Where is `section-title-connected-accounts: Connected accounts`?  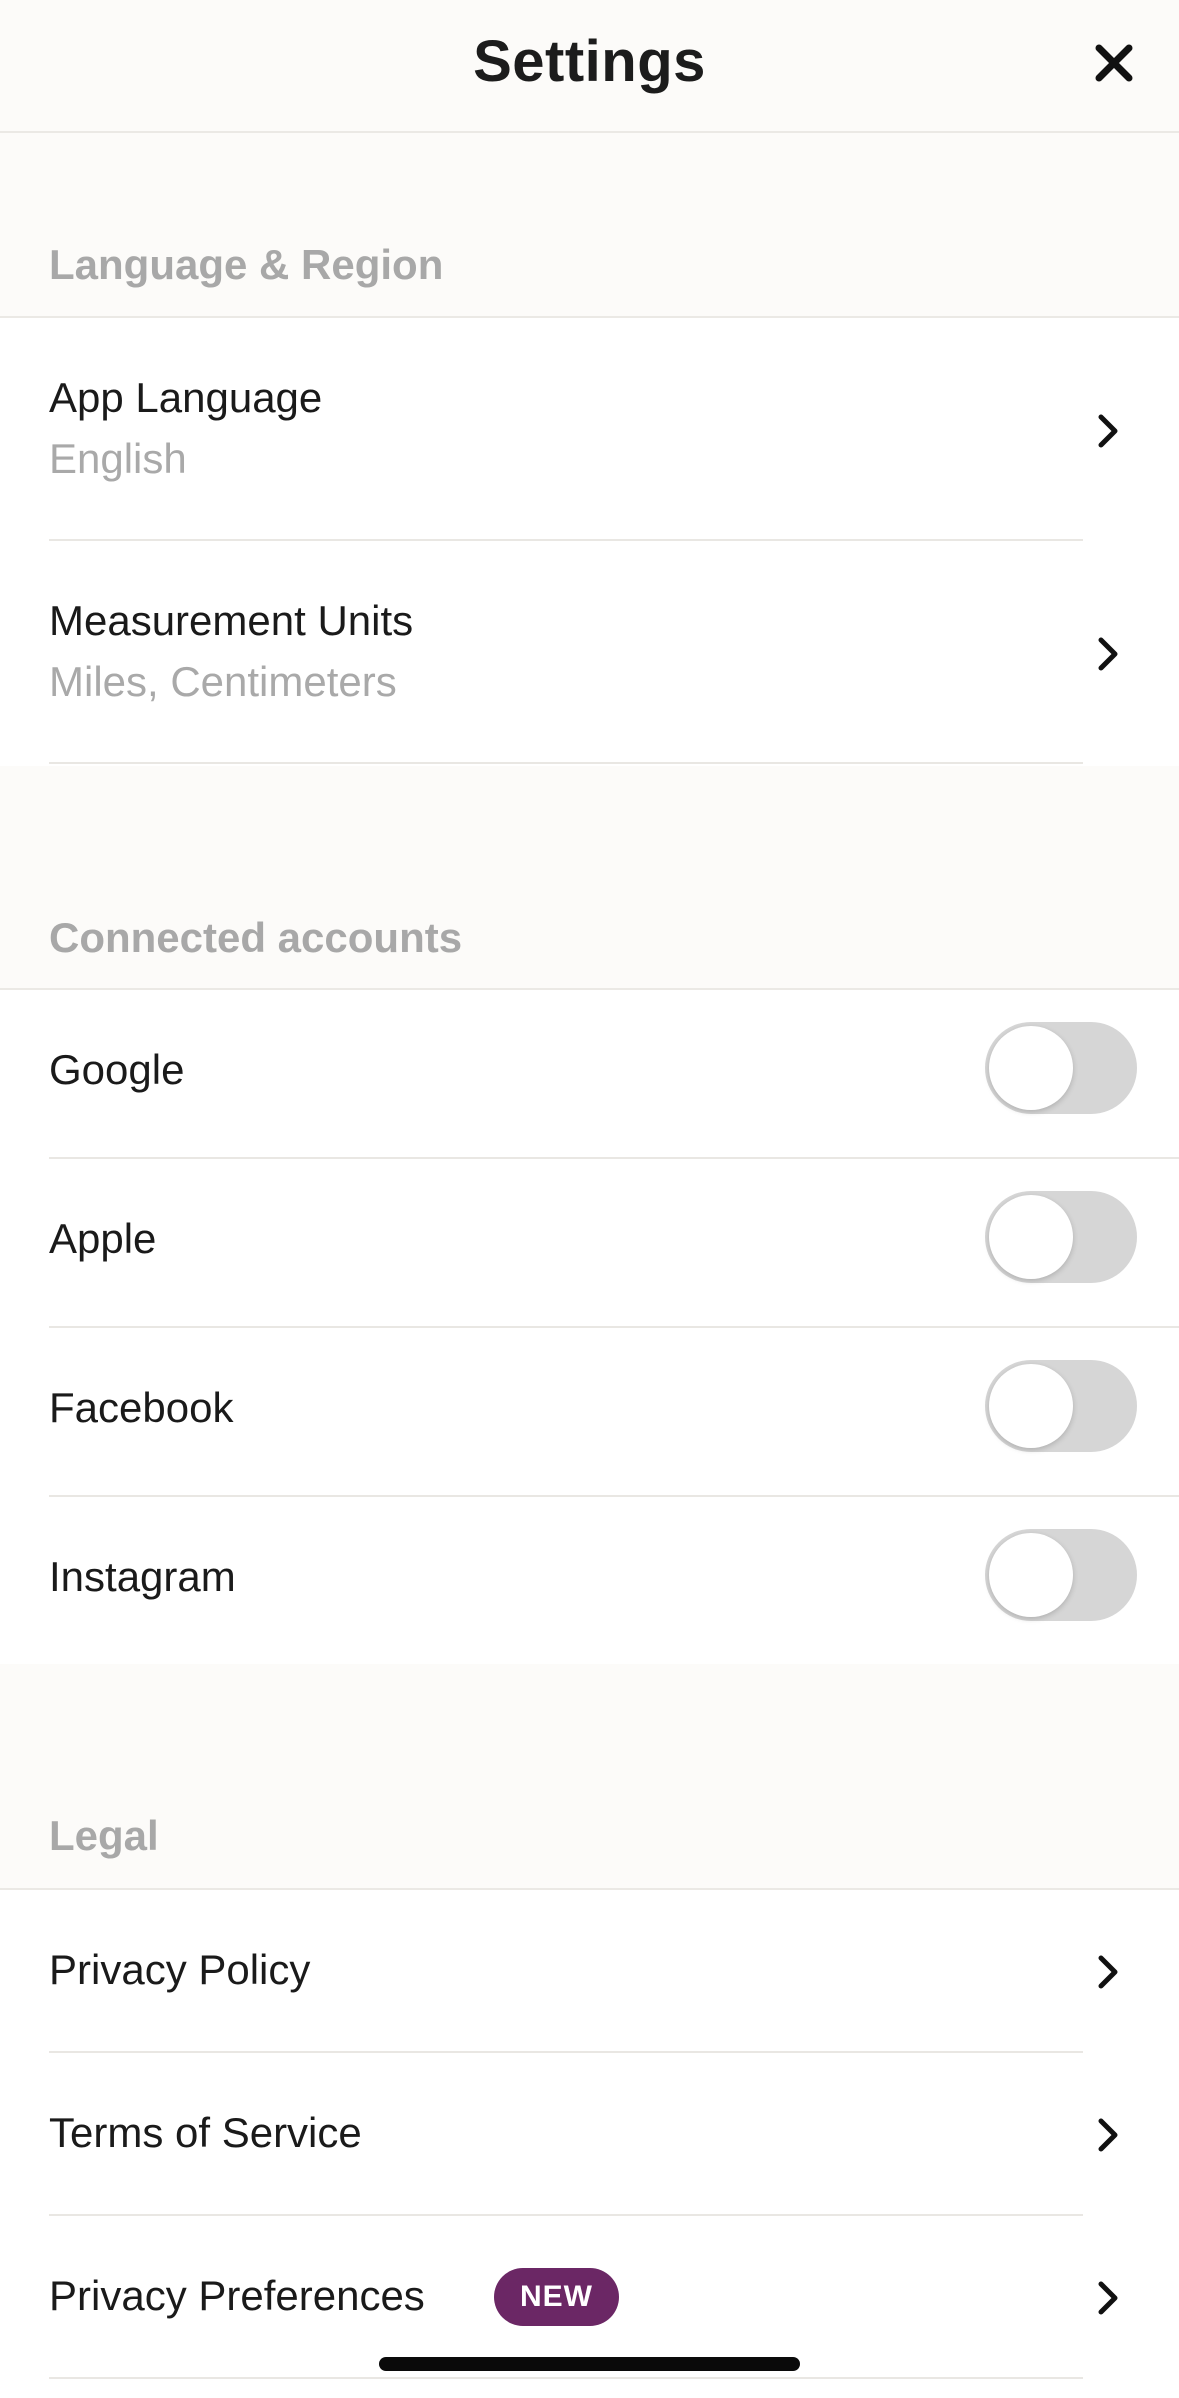 section-title-connected-accounts: Connected accounts is located at coordinates (256, 937).